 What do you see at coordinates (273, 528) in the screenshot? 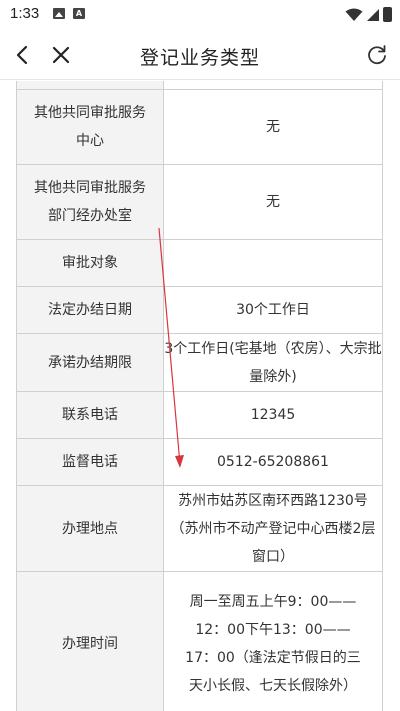
I see `row-value: 苏州市姑苏区南环西路1230号（苏州市不动产登记中心西楼2层窗口）` at bounding box center [273, 528].